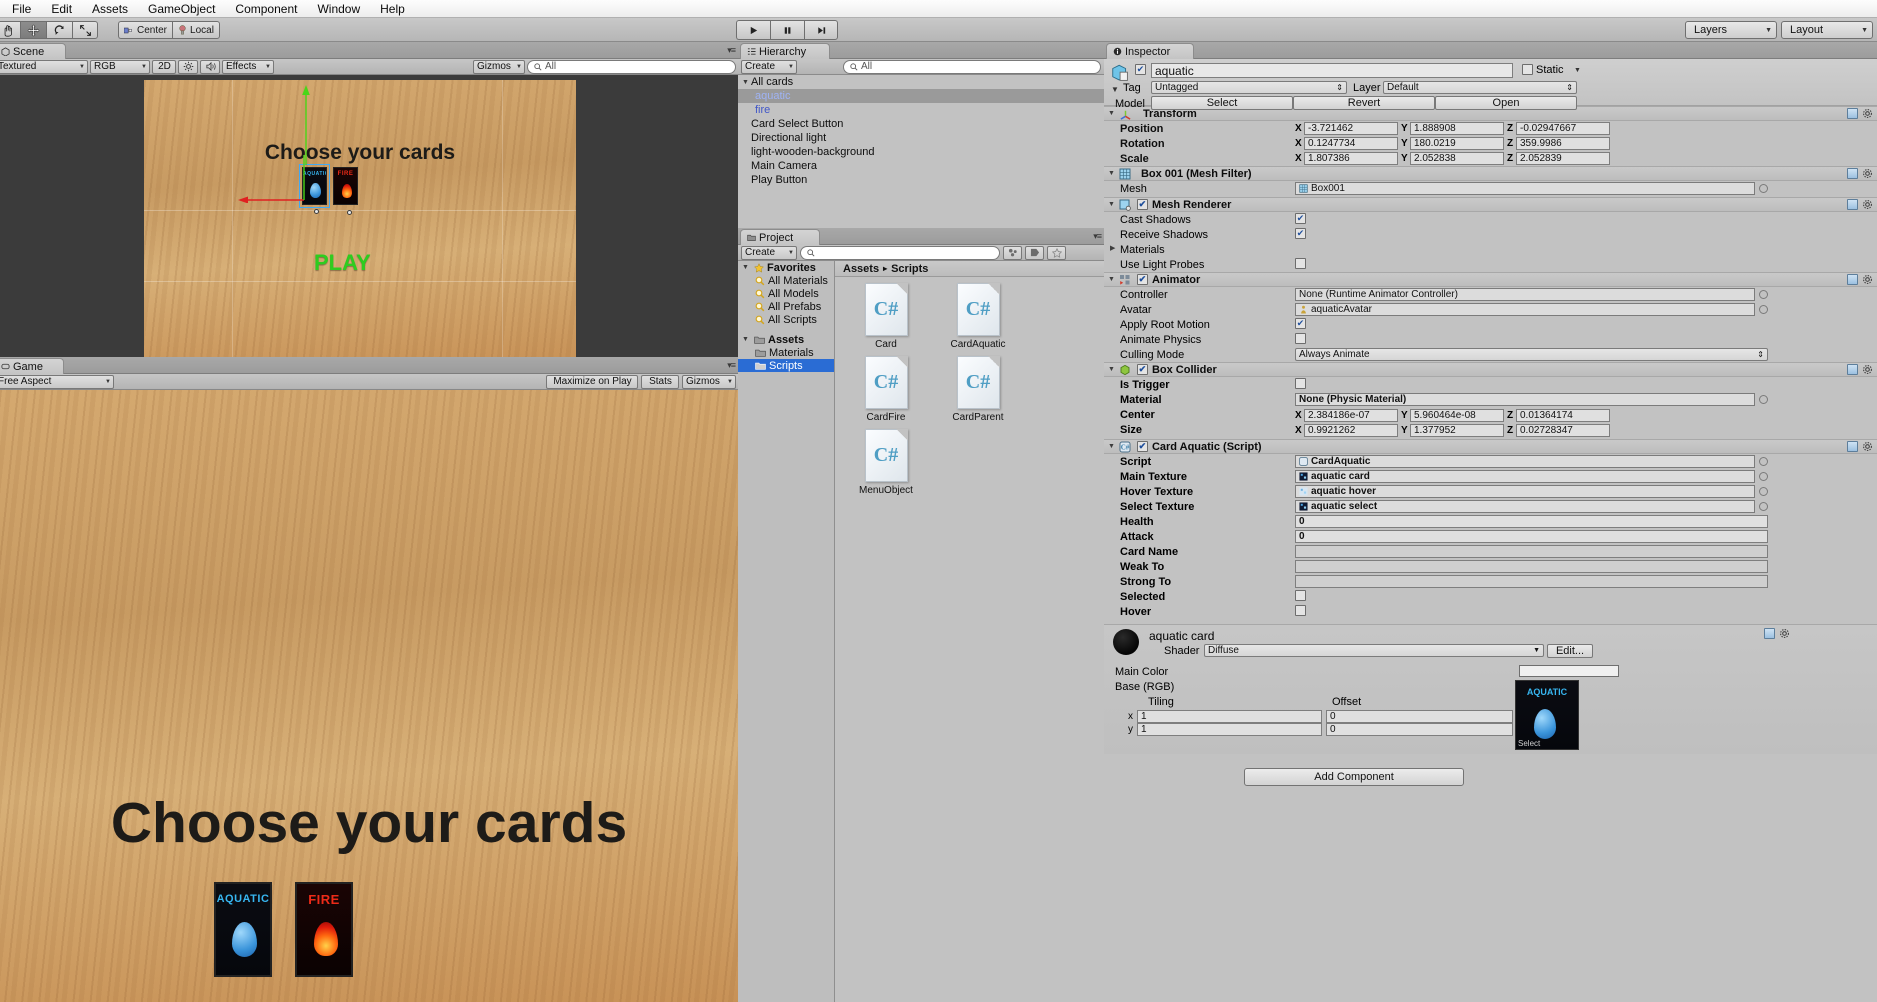  Describe the element at coordinates (1490, 204) in the screenshot. I see `component-header-mesh-renderer: ▼ Mesh Renderer` at that location.